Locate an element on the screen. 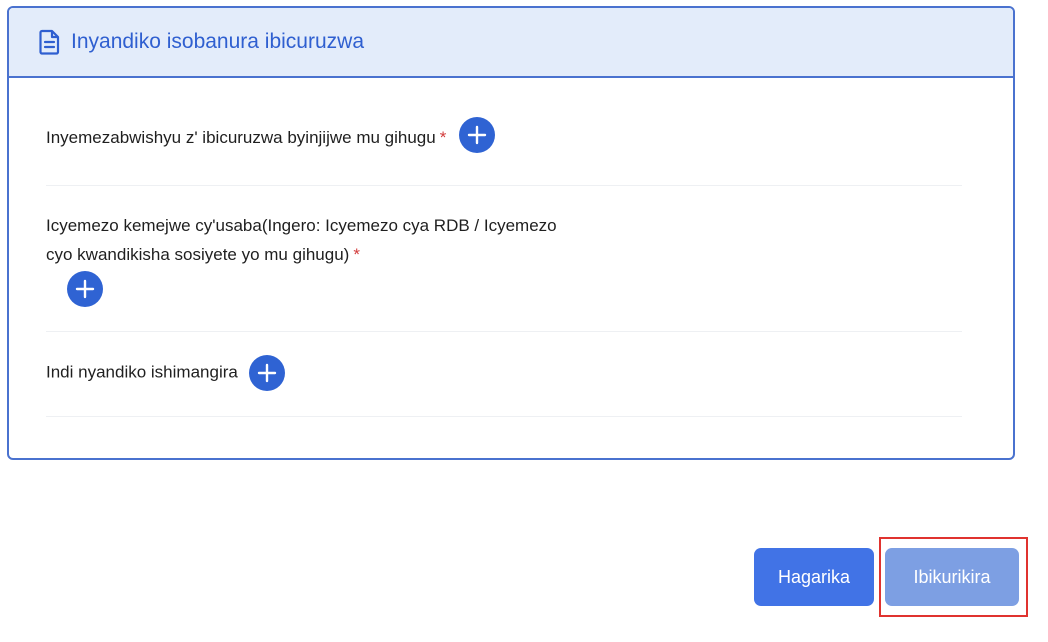 The height and width of the screenshot is (642, 1048). card-title: Inyandiko isobanura ibicuruzwa is located at coordinates (218, 41).